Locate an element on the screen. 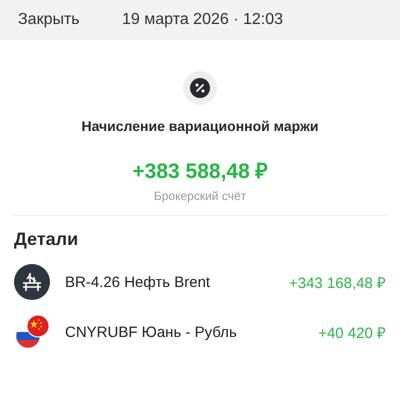 The image size is (400, 401). operation-title: Начисление вариационной маржи is located at coordinates (200, 126).